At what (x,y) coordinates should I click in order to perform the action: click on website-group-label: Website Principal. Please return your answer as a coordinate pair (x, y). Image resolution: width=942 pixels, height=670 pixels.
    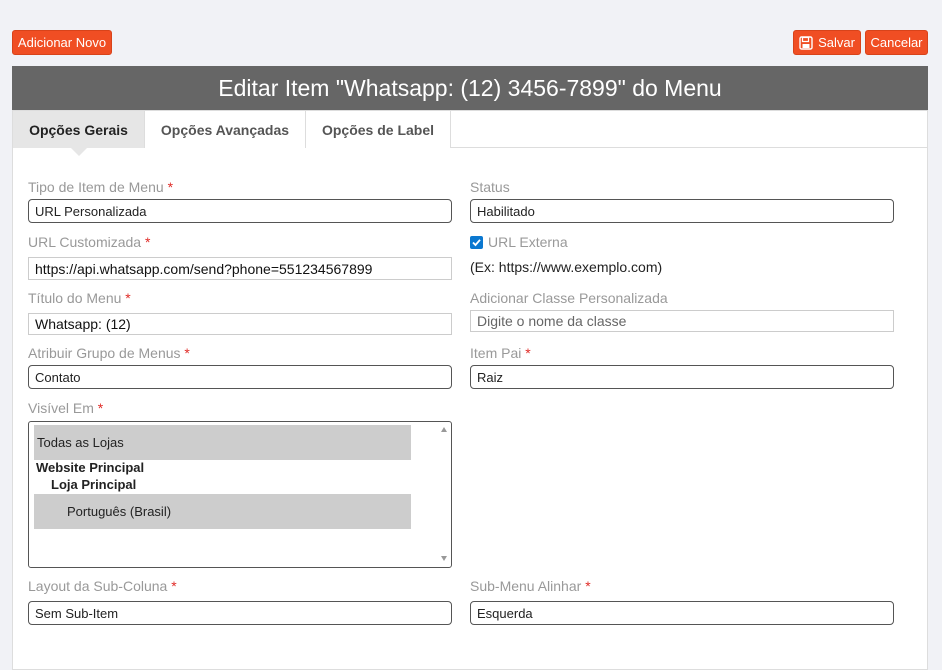
    Looking at the image, I should click on (90, 467).